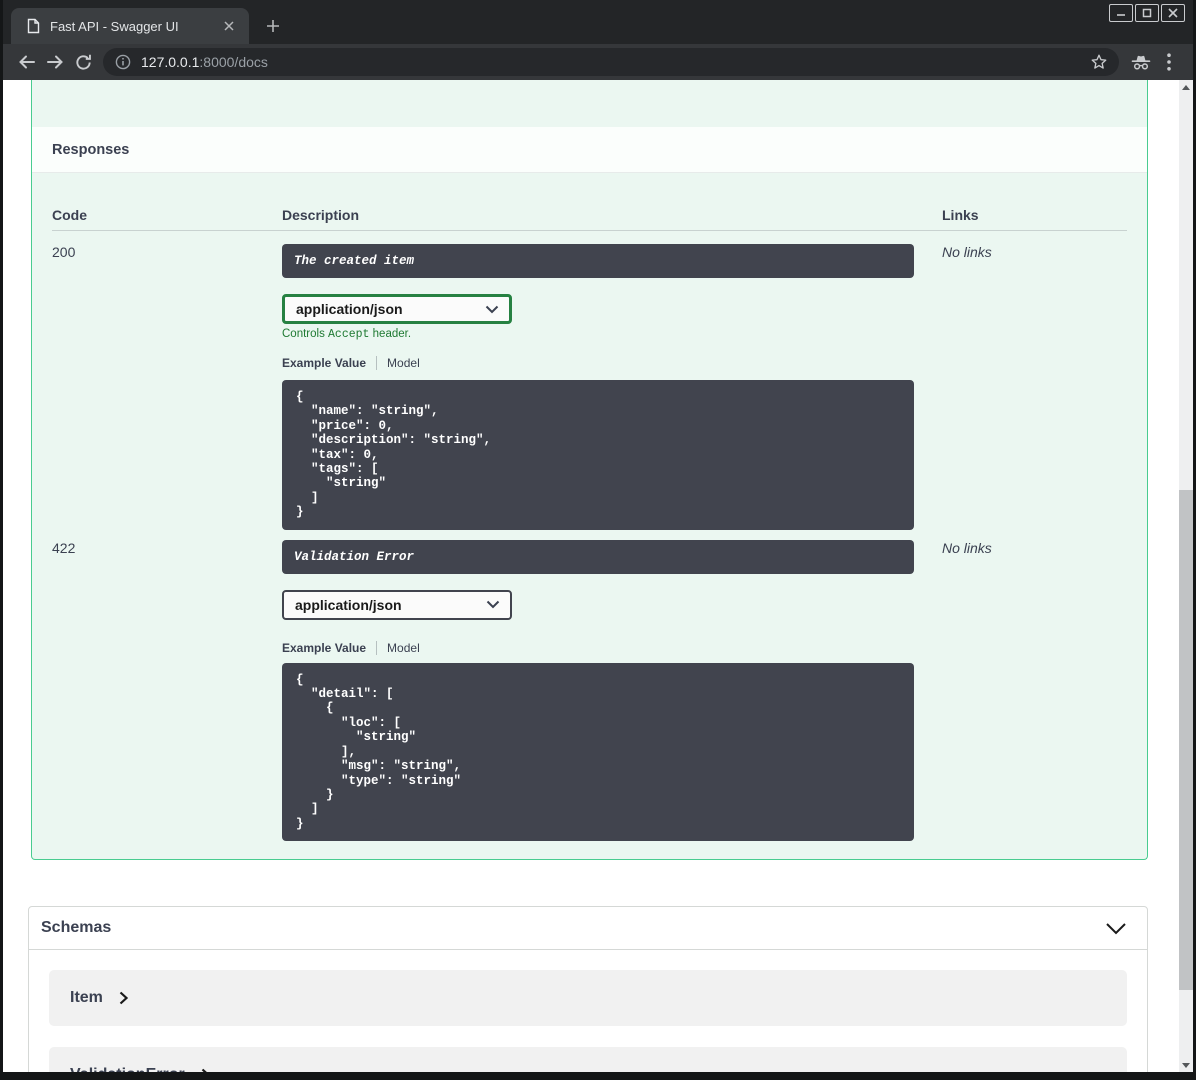  I want to click on accept-header-note: Controls Accept header., so click(598, 334).